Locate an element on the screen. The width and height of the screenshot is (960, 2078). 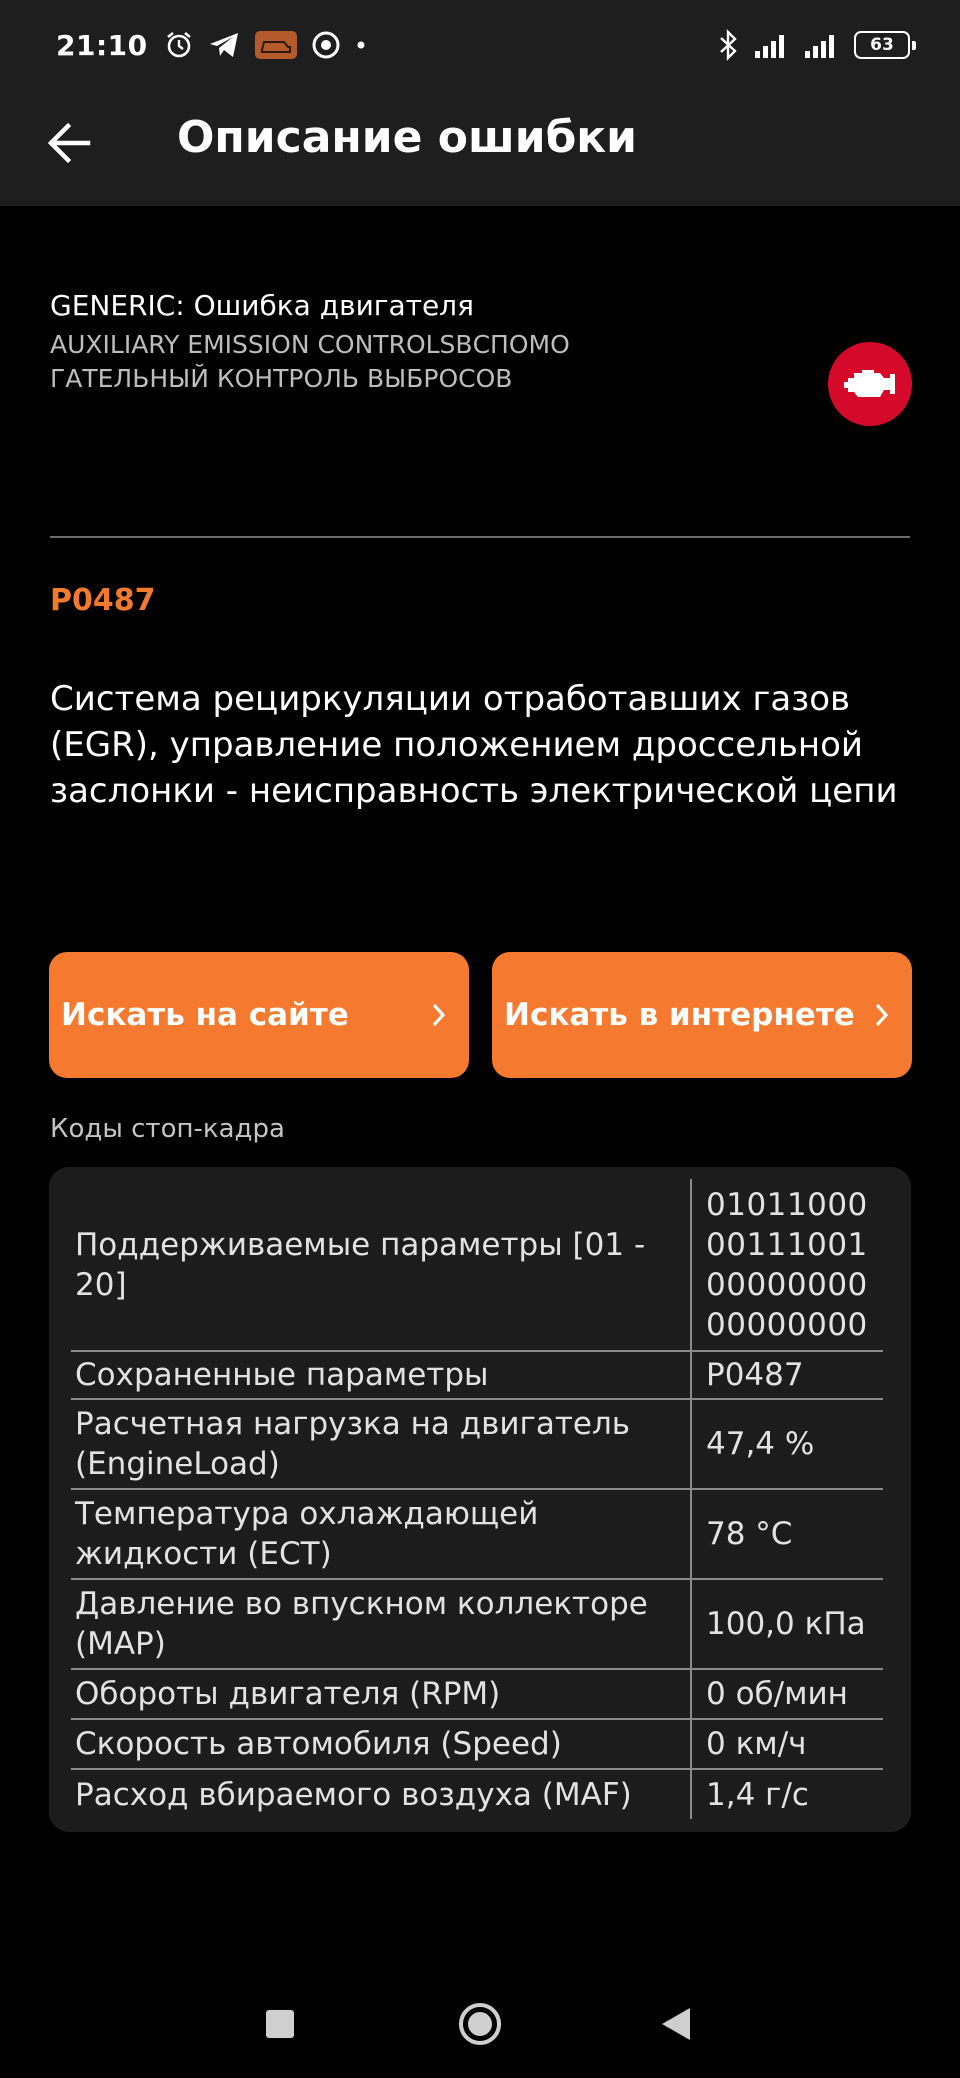
table-row: Сохраненные параметры P0487 is located at coordinates (477, 1375).